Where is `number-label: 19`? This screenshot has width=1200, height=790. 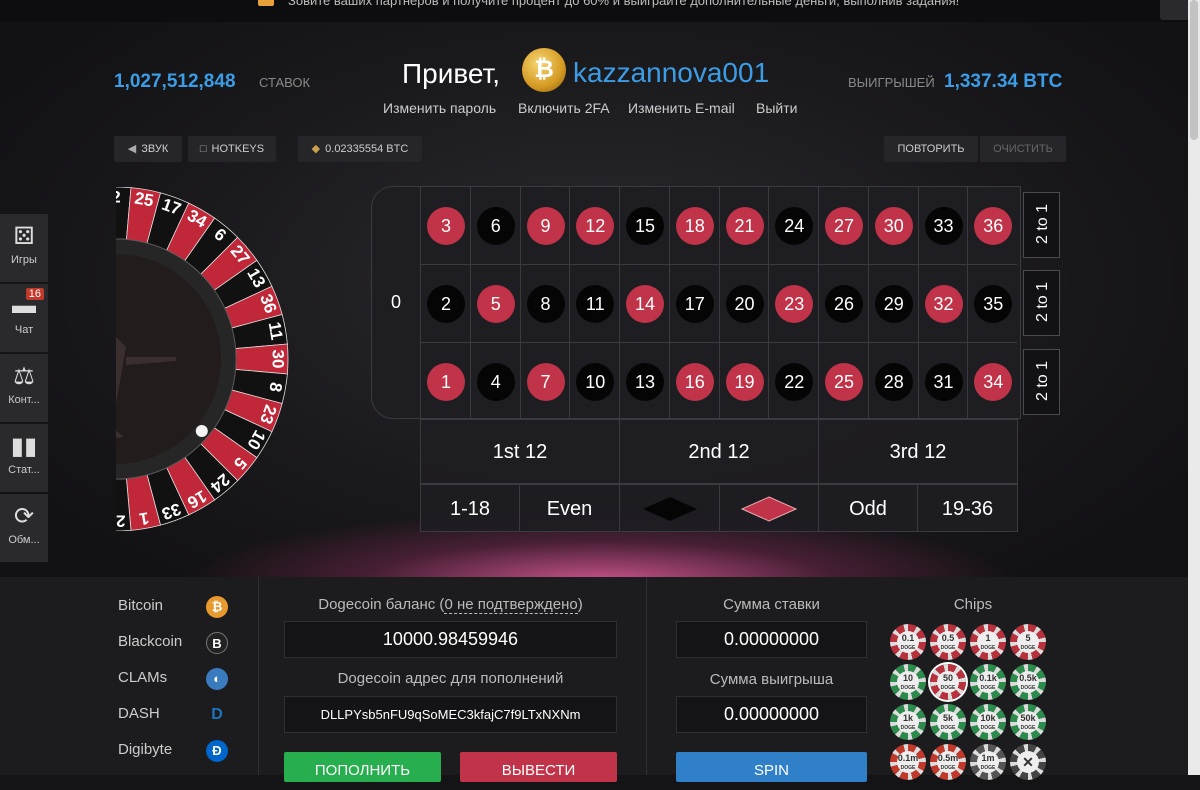
number-label: 19 is located at coordinates (744, 382).